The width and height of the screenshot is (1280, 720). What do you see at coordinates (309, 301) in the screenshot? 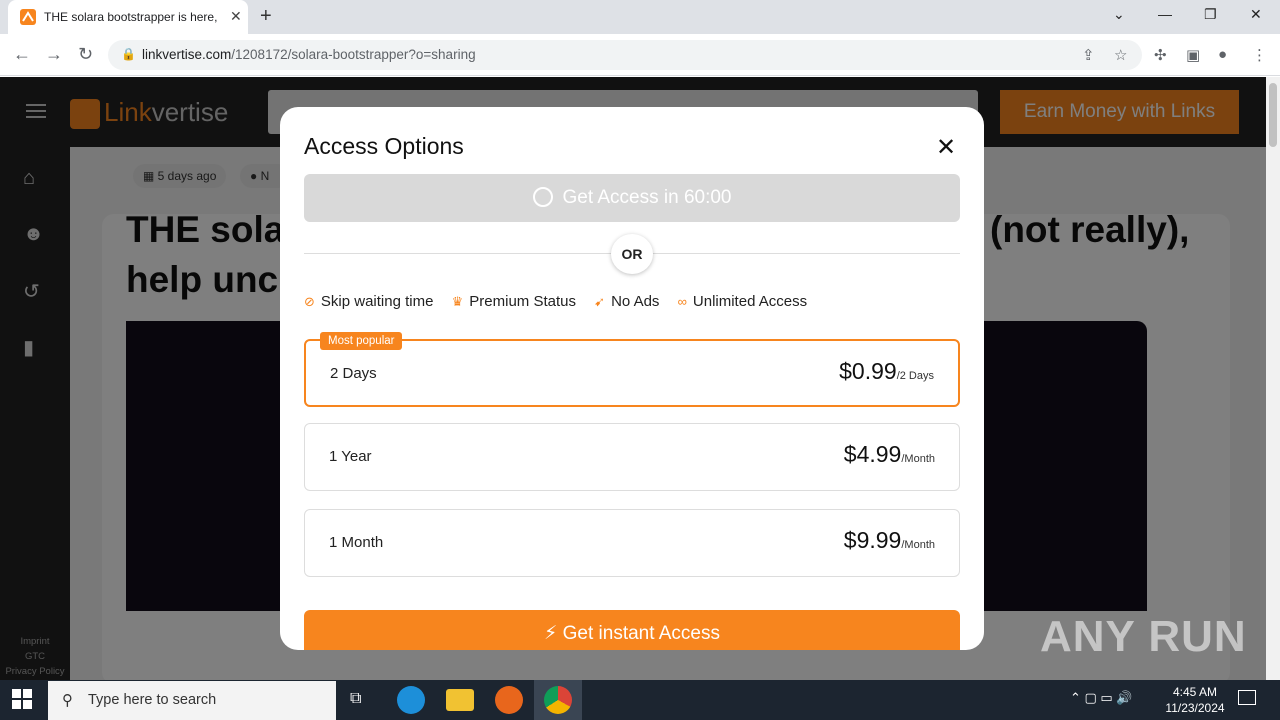
I see `no-clock-icon: ⊘` at bounding box center [309, 301].